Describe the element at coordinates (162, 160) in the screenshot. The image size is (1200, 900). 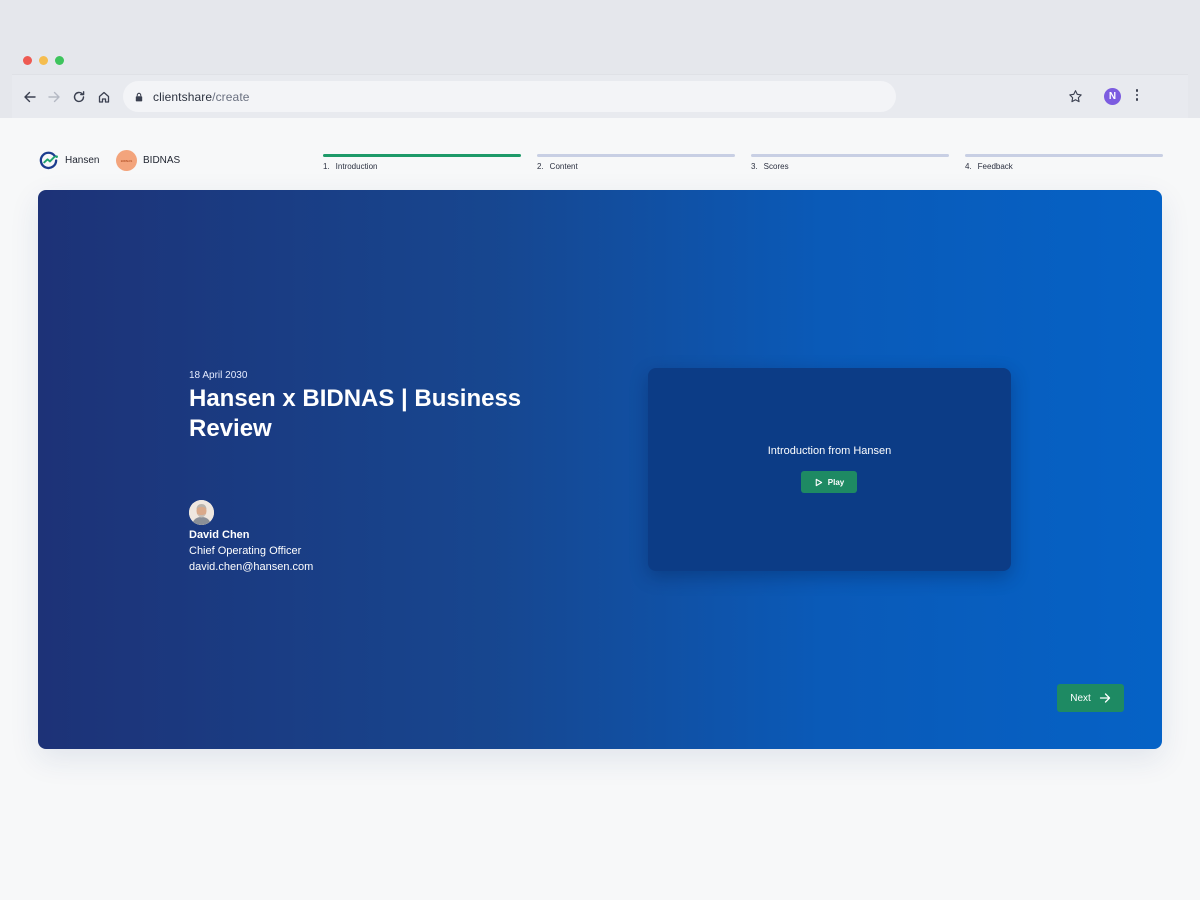
I see `client-name: BIDNAS` at that location.